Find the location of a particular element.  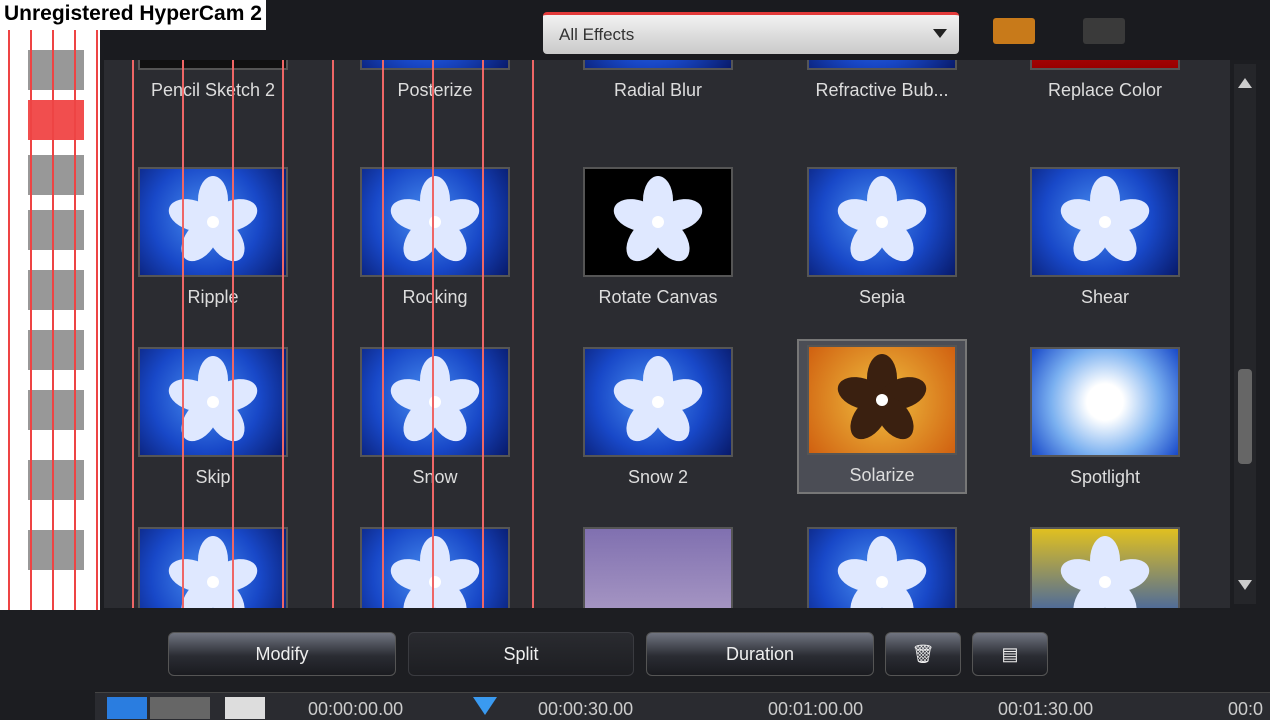

effect-item: Snow is located at coordinates (435, 417).